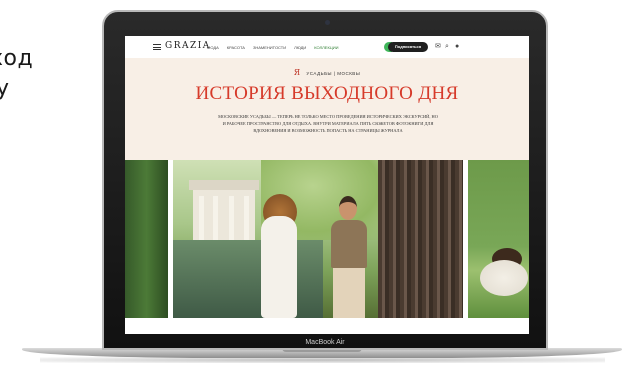  Describe the element at coordinates (16, 74) in the screenshot. I see `side-caption: ход у` at that location.